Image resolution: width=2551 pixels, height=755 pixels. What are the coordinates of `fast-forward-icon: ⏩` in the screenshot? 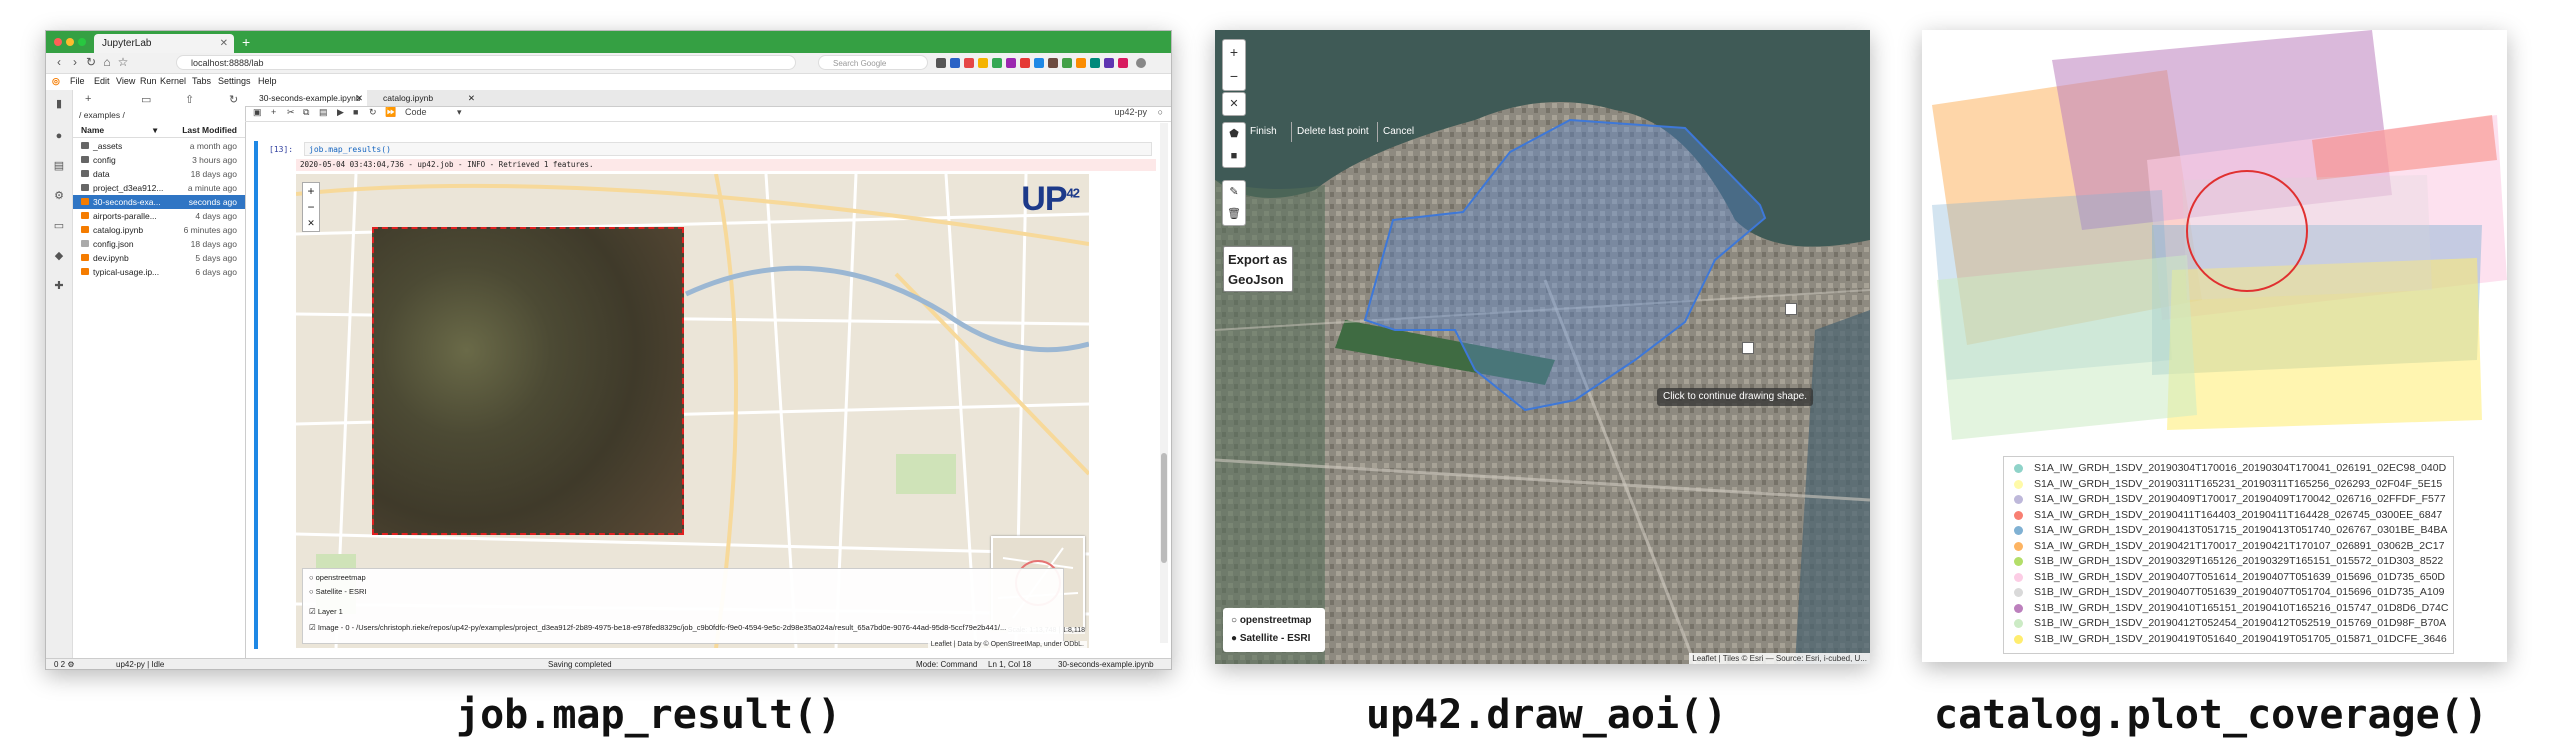 It's located at (390, 112).